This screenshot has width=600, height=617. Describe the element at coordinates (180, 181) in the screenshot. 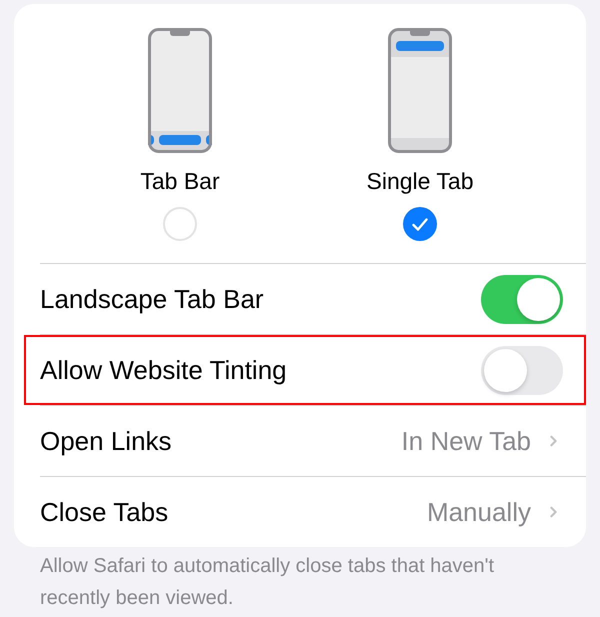

I see `layout-option-label: Tab Bar` at that location.